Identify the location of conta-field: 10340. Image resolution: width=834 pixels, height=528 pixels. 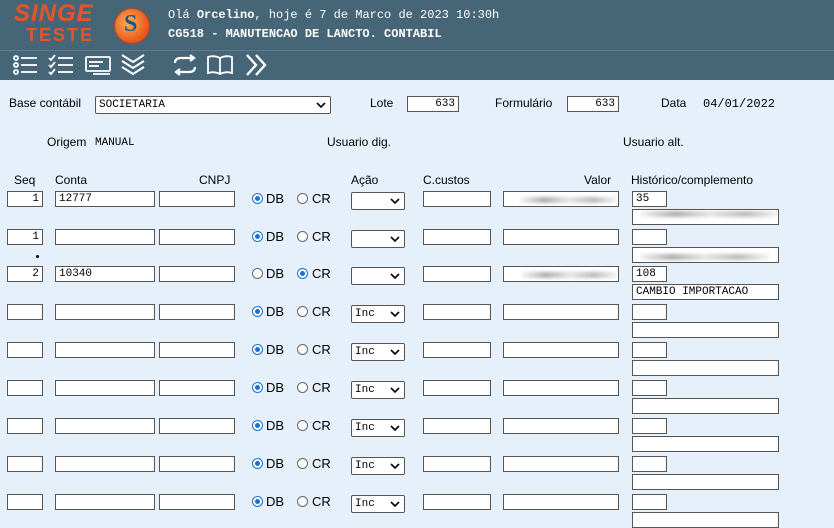
(105, 274).